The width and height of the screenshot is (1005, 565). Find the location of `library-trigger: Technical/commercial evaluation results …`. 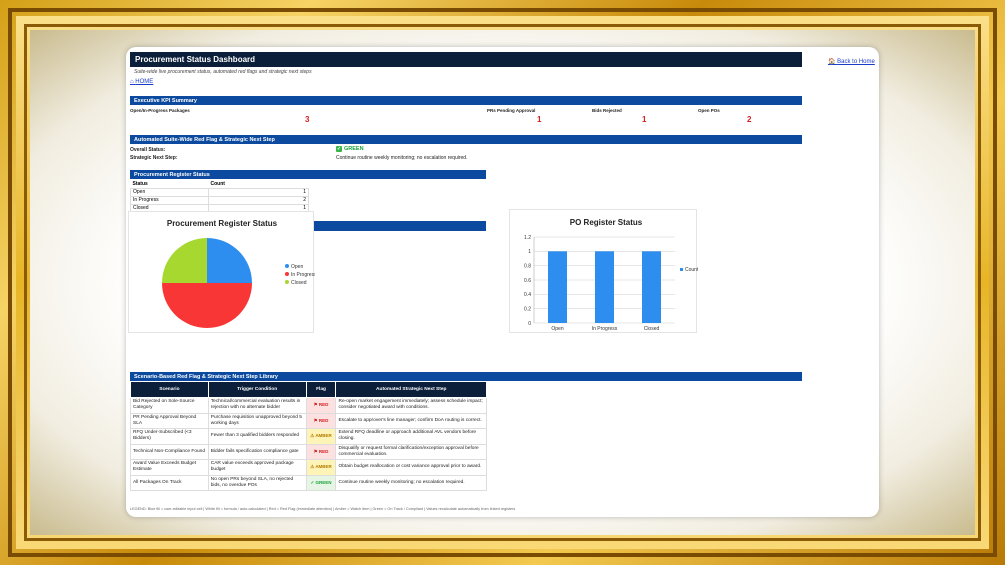

library-trigger: Technical/commercial evaluation results … is located at coordinates (257, 405).